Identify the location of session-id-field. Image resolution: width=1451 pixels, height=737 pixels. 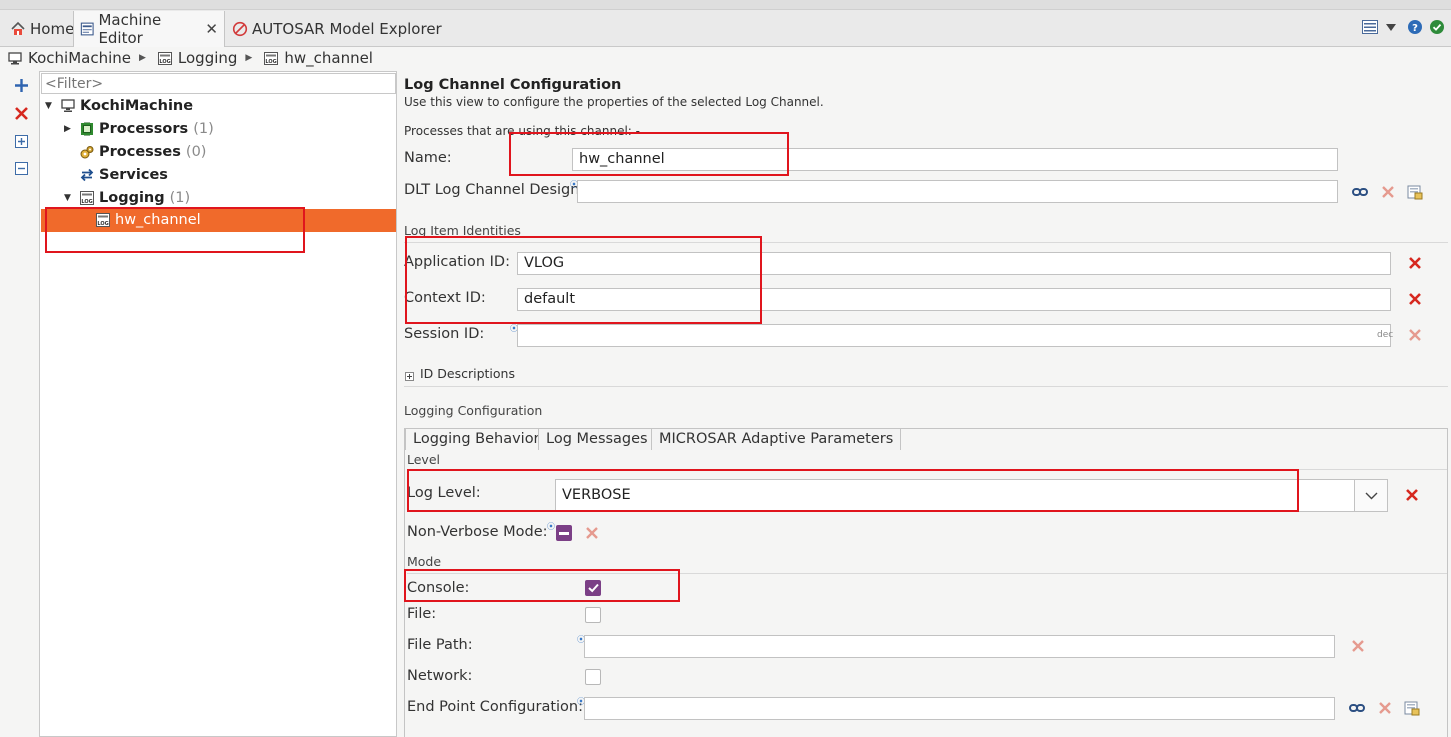
(954, 335).